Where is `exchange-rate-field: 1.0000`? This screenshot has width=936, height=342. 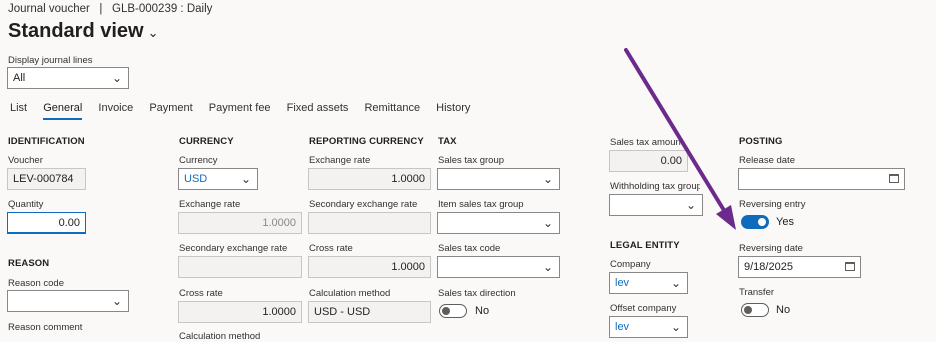 exchange-rate-field: 1.0000 is located at coordinates (240, 223).